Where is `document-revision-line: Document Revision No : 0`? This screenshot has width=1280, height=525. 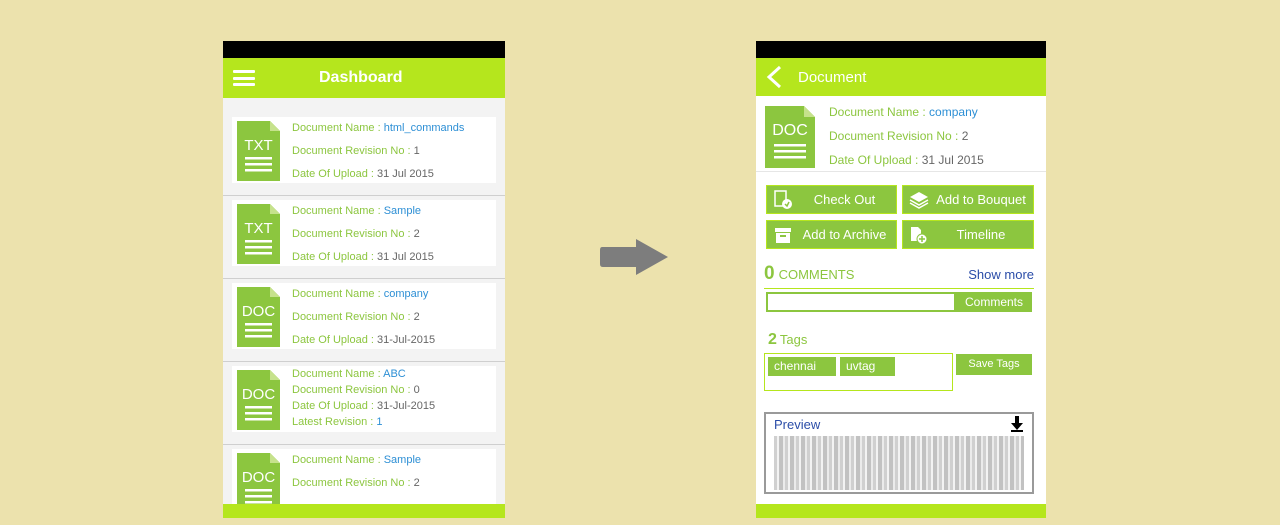 document-revision-line: Document Revision No : 0 is located at coordinates (356, 390).